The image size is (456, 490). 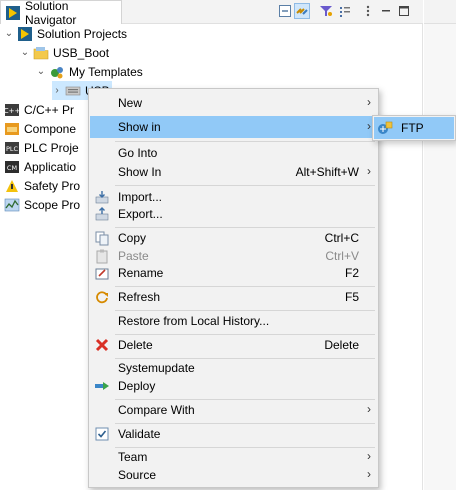 I want to click on filter-icon, so click(x=326, y=11).